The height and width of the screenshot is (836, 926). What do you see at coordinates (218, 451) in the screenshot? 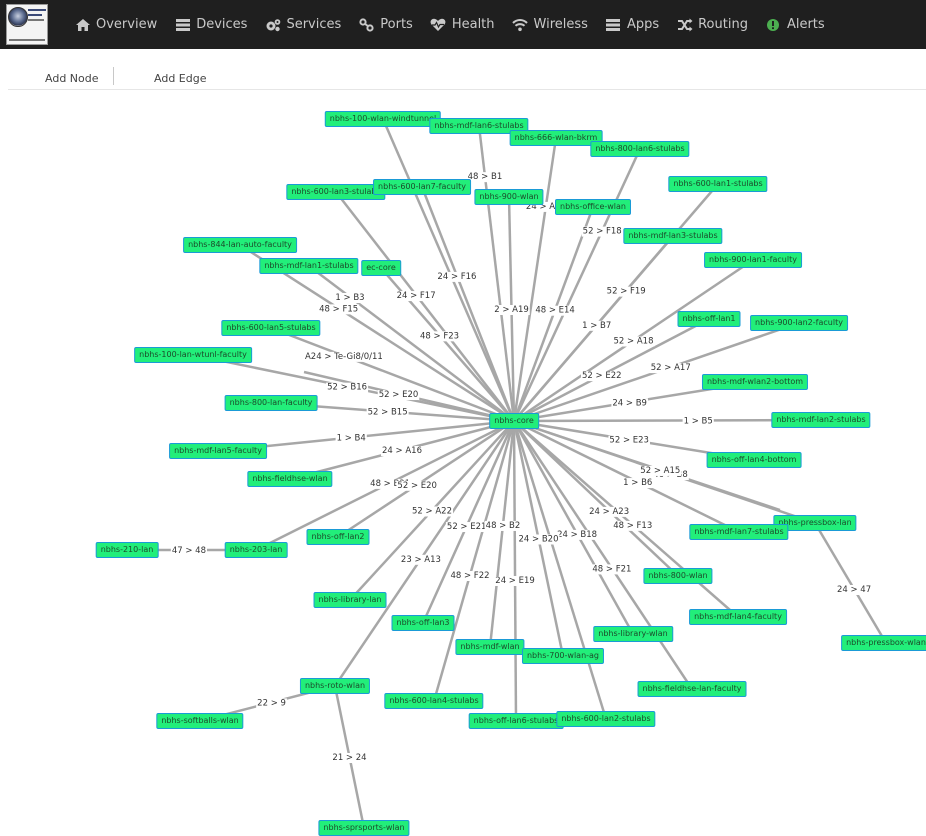
I see `graph-node-n22: nbhs-mdf-lan5-faculty` at bounding box center [218, 451].